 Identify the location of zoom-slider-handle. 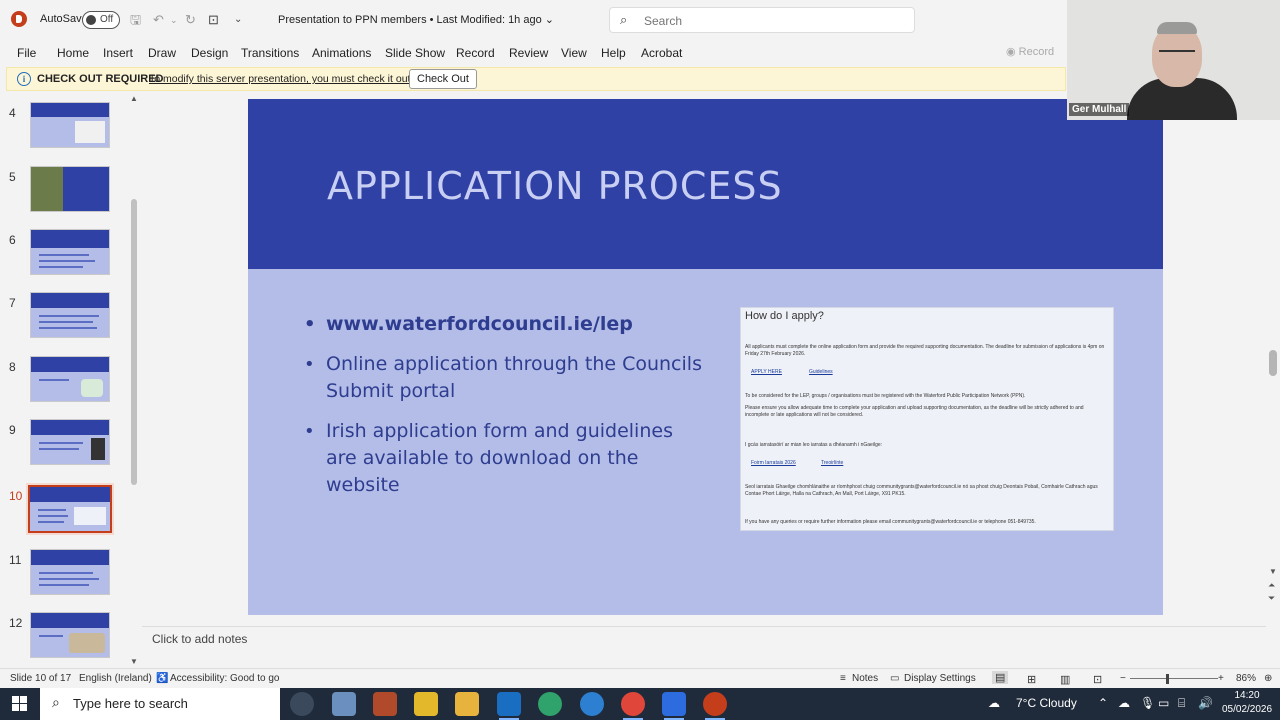
(1167, 679).